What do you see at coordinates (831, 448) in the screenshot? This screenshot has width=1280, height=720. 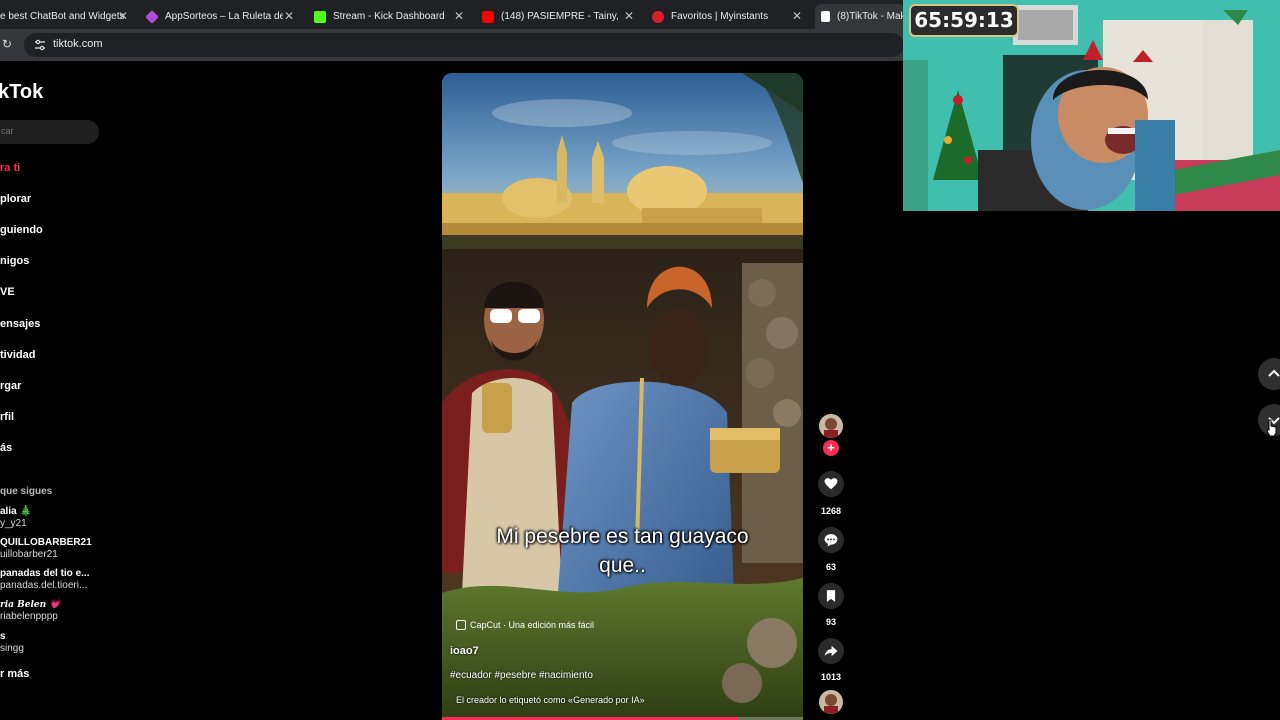 I see `follow-plus-button: +` at bounding box center [831, 448].